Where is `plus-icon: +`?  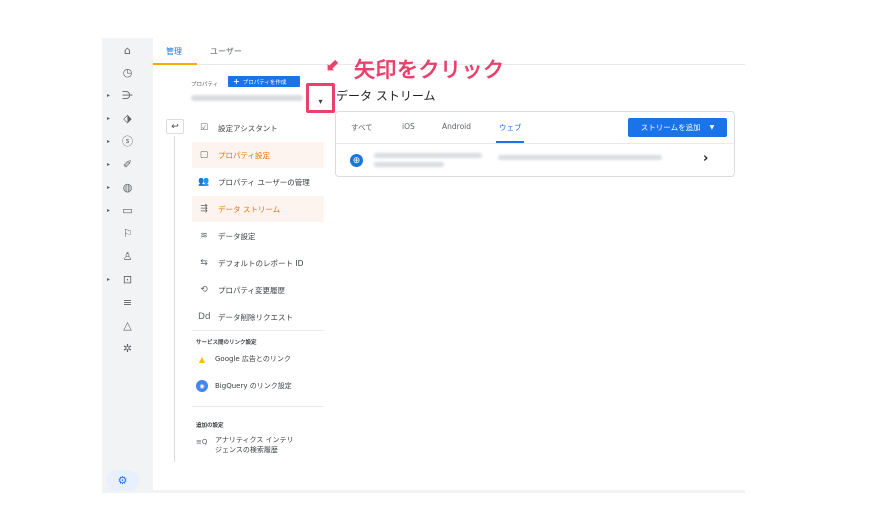 plus-icon: + is located at coordinates (236, 81).